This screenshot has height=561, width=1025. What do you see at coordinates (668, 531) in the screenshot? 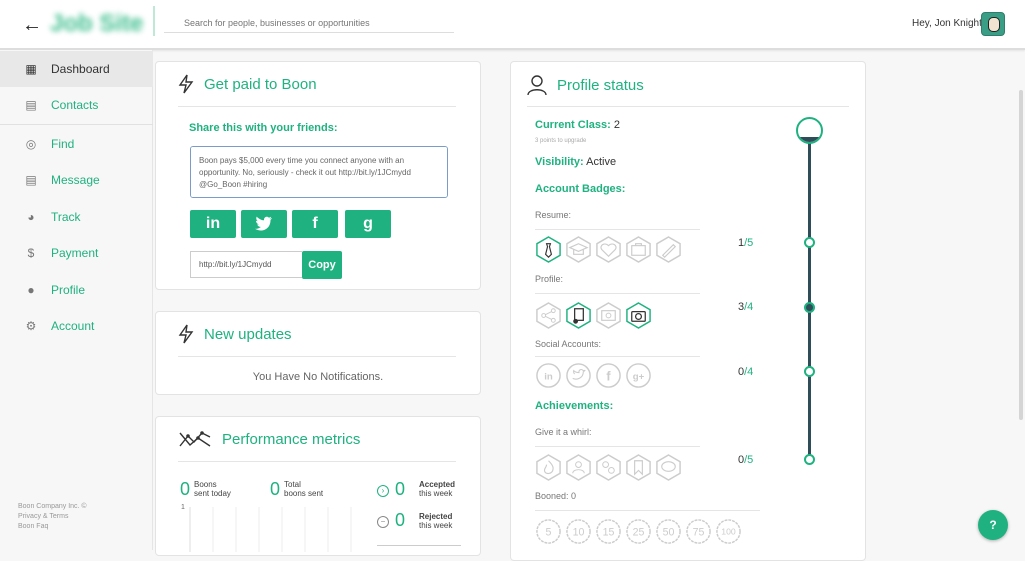
I see `booned-50-badge: 50` at bounding box center [668, 531].